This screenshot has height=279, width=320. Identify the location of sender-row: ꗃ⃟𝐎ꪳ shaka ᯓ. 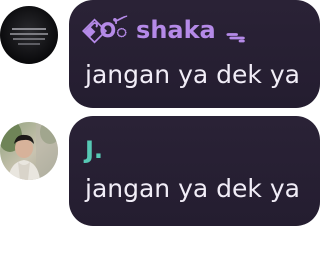
(164, 30).